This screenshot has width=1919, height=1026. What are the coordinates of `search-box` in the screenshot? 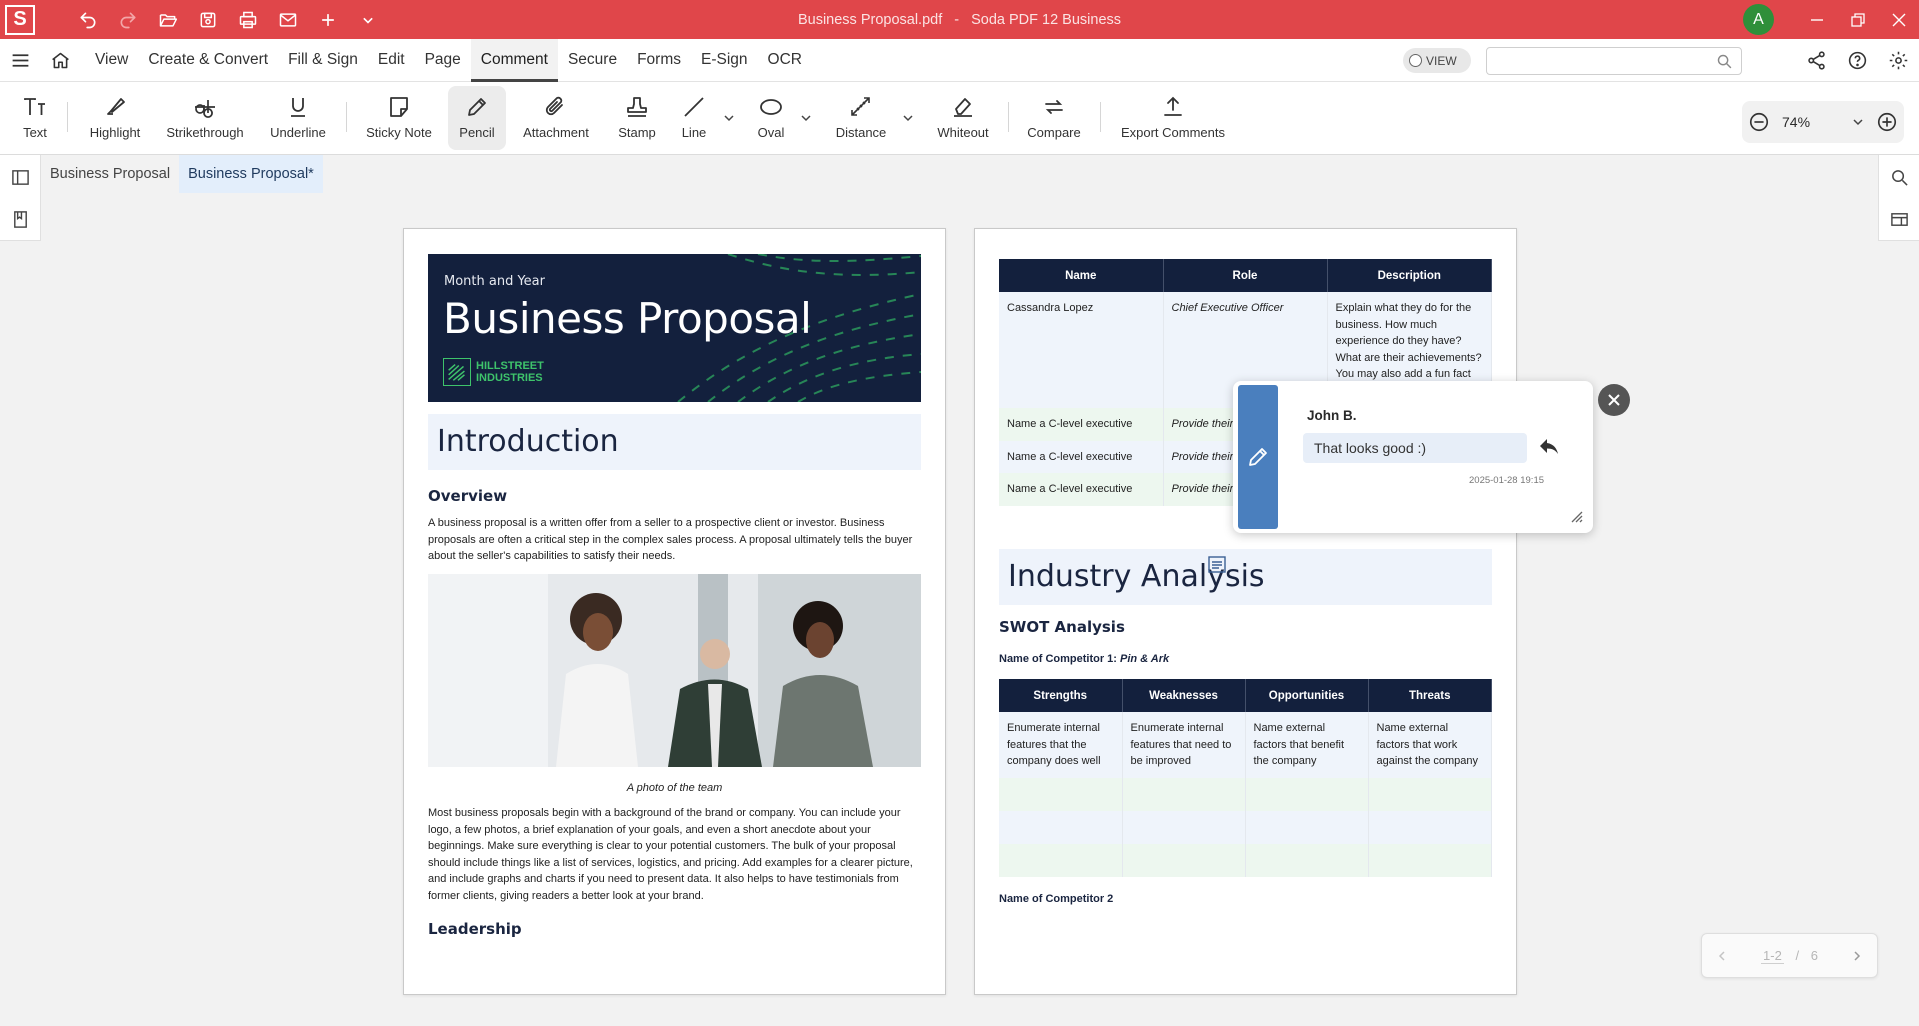 It's located at (1614, 61).